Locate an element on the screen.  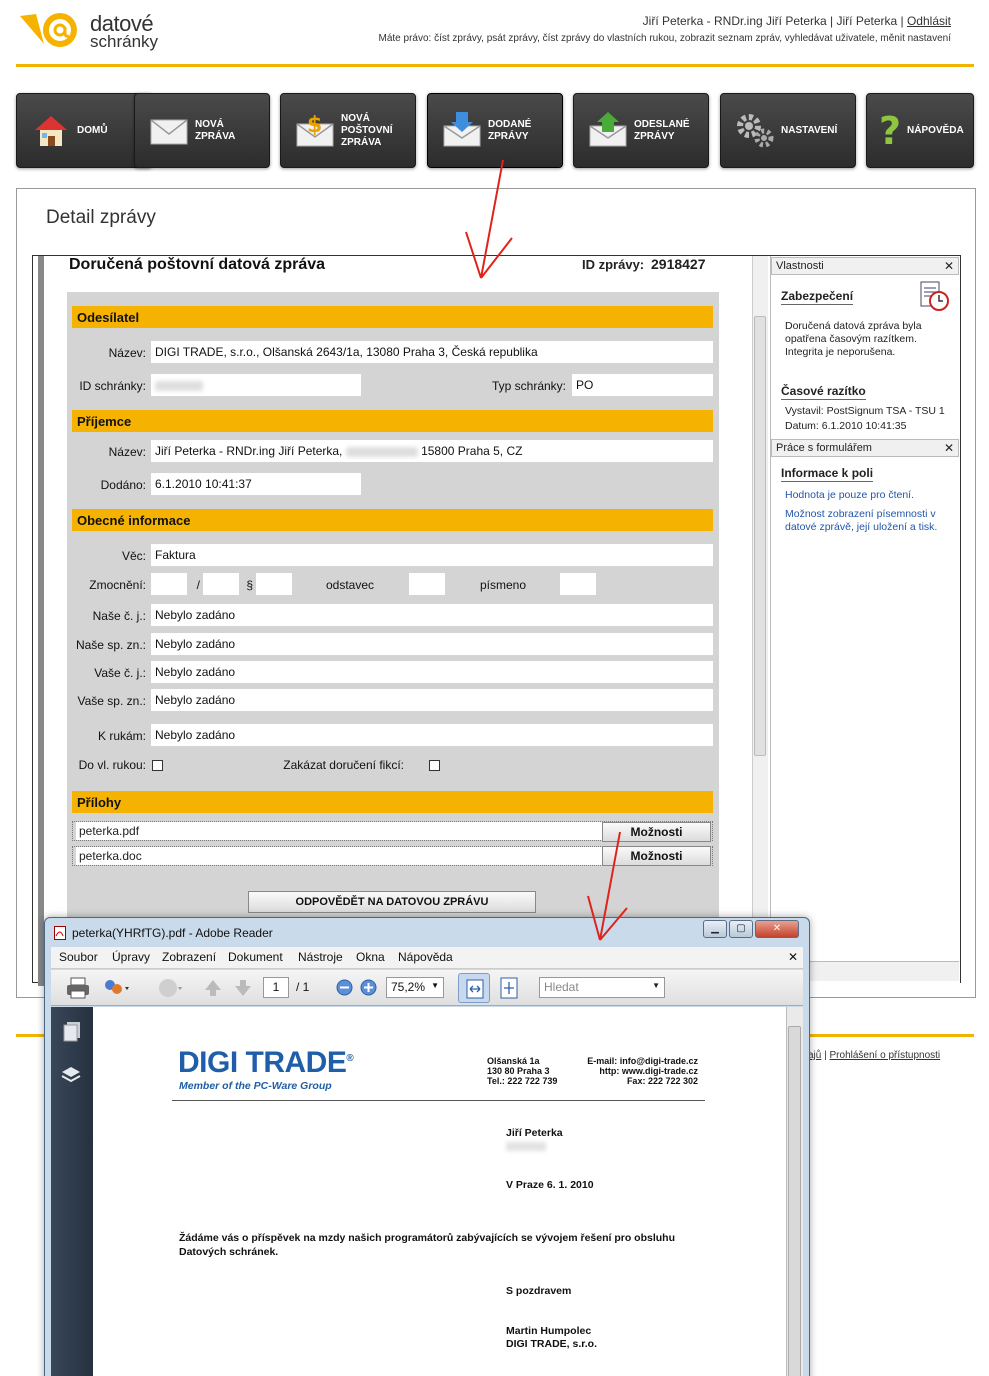
money-envelope-icon: $ is located at coordinates (315, 130).